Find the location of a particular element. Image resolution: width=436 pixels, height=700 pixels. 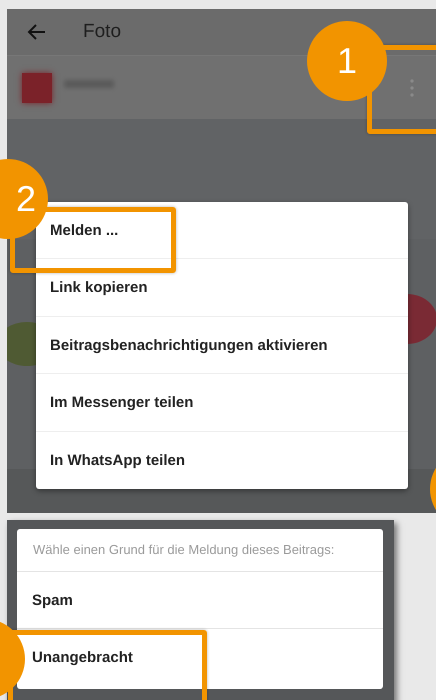

menu-item: In WhatsApp teilen is located at coordinates (117, 460).